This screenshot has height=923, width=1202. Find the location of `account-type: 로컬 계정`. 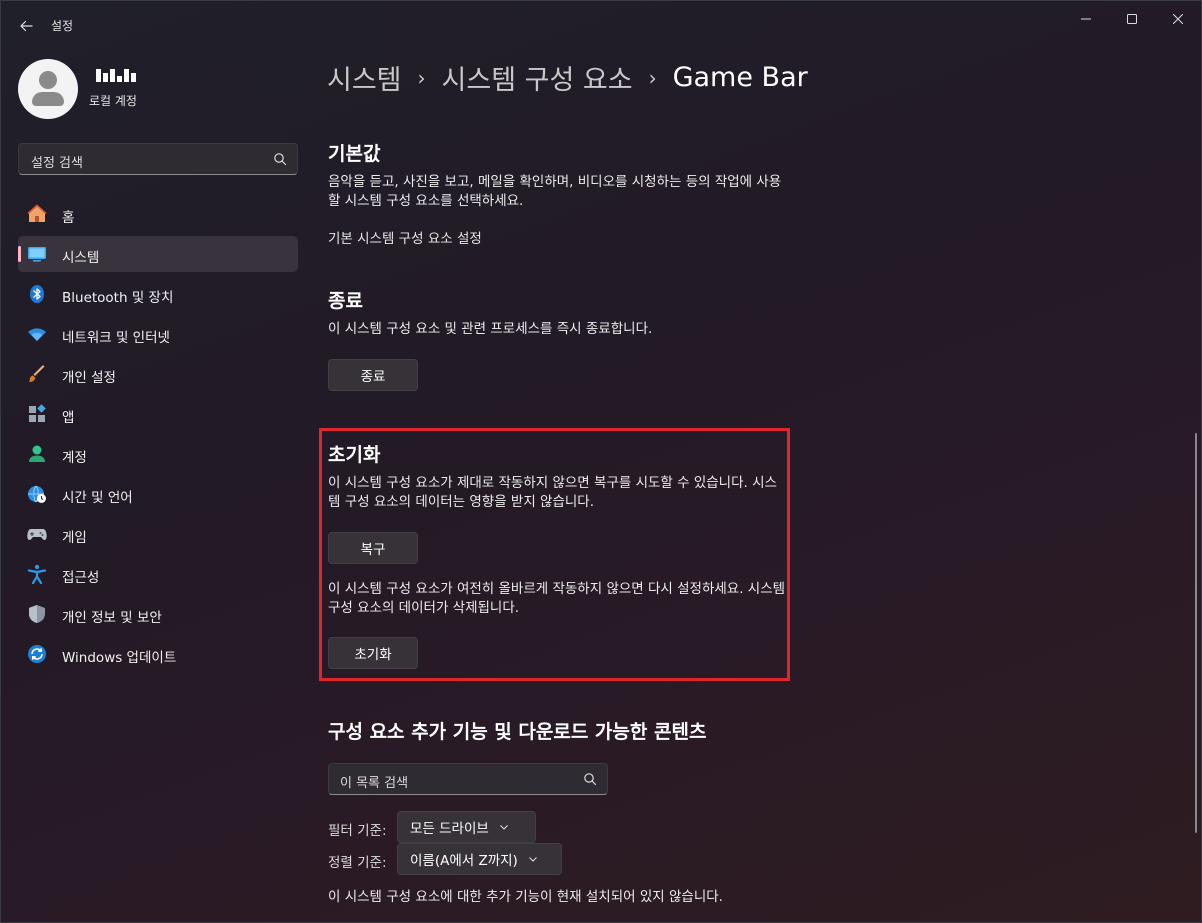

account-type: 로컬 계정 is located at coordinates (113, 101).